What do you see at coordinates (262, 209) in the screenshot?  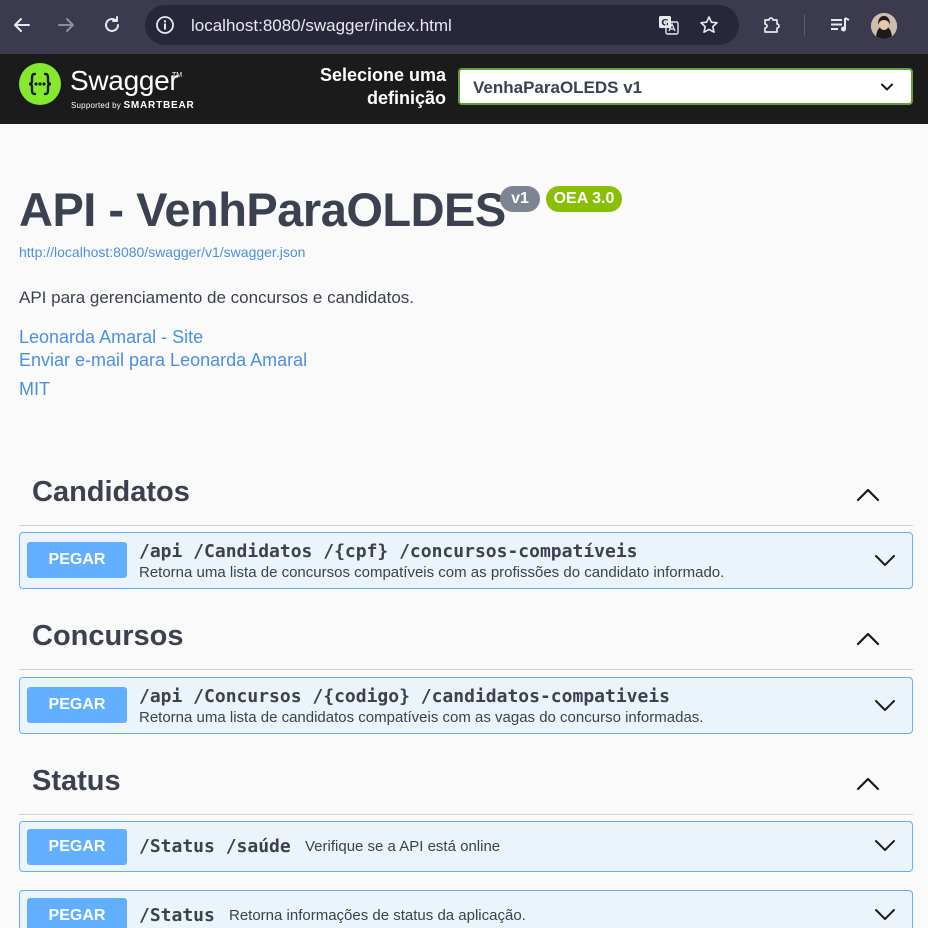 I see `api-title: API - VenhParaOLDES` at bounding box center [262, 209].